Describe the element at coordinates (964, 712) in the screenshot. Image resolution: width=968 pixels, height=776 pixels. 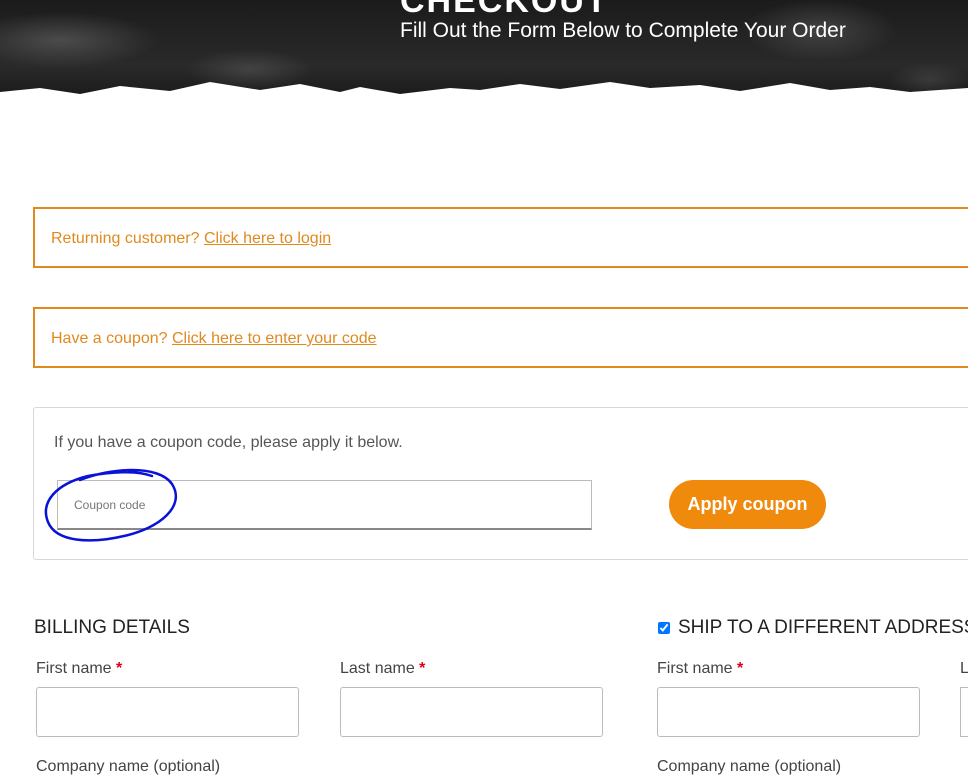
I see `shipping-last-name-field` at that location.